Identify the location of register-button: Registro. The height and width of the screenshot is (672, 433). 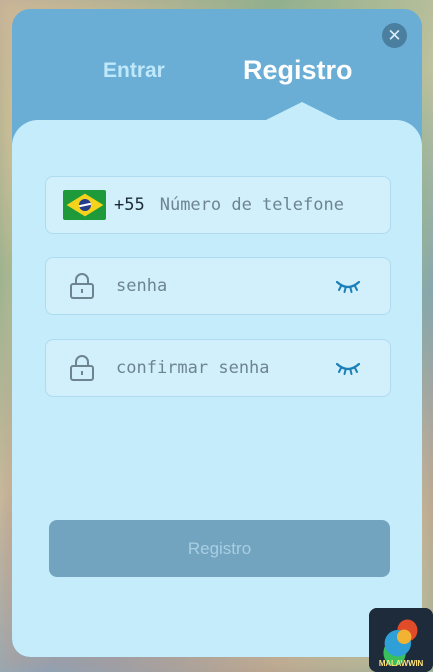
(219, 548).